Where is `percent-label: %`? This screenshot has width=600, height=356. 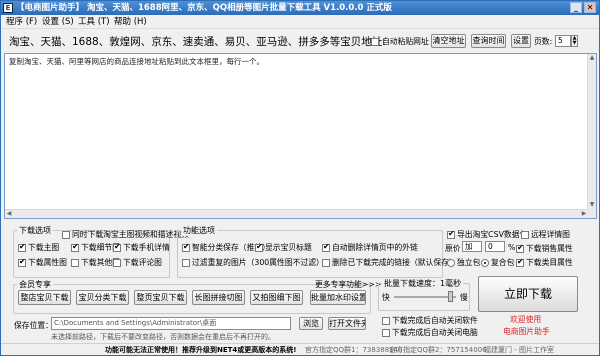
percent-label: % is located at coordinates (512, 247).